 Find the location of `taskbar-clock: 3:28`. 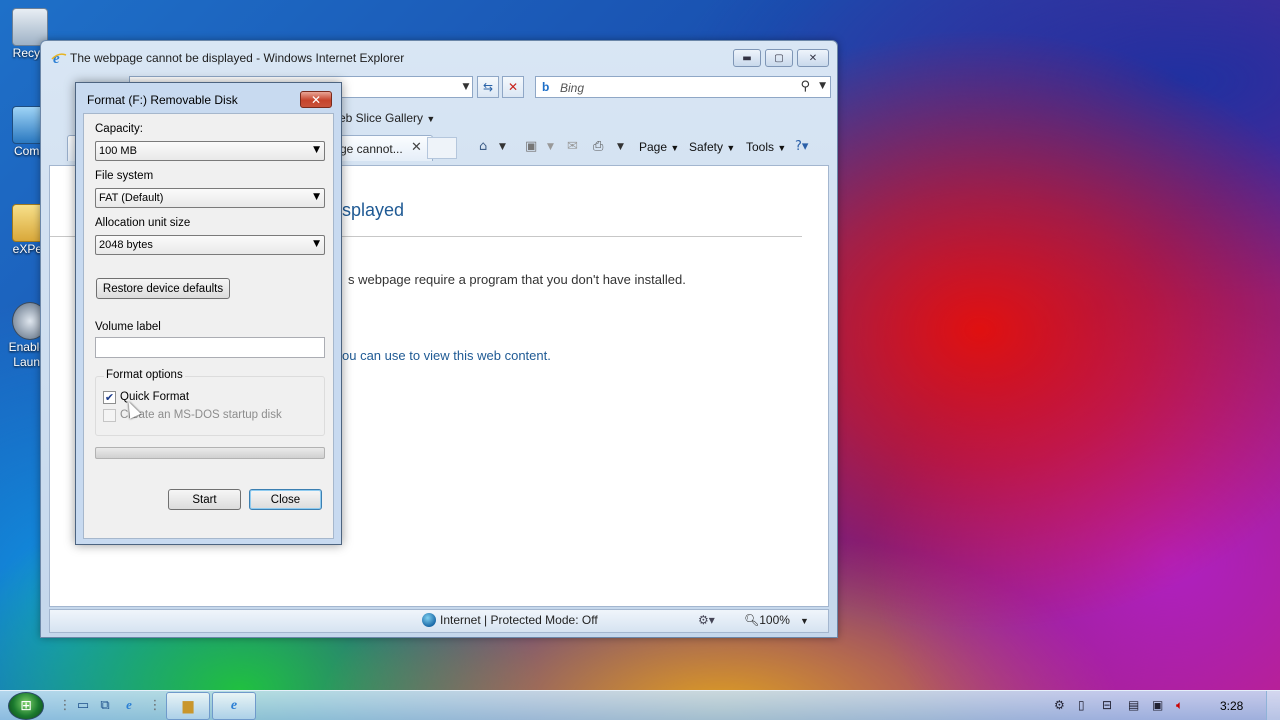

taskbar-clock: 3:28 is located at coordinates (1231, 706).